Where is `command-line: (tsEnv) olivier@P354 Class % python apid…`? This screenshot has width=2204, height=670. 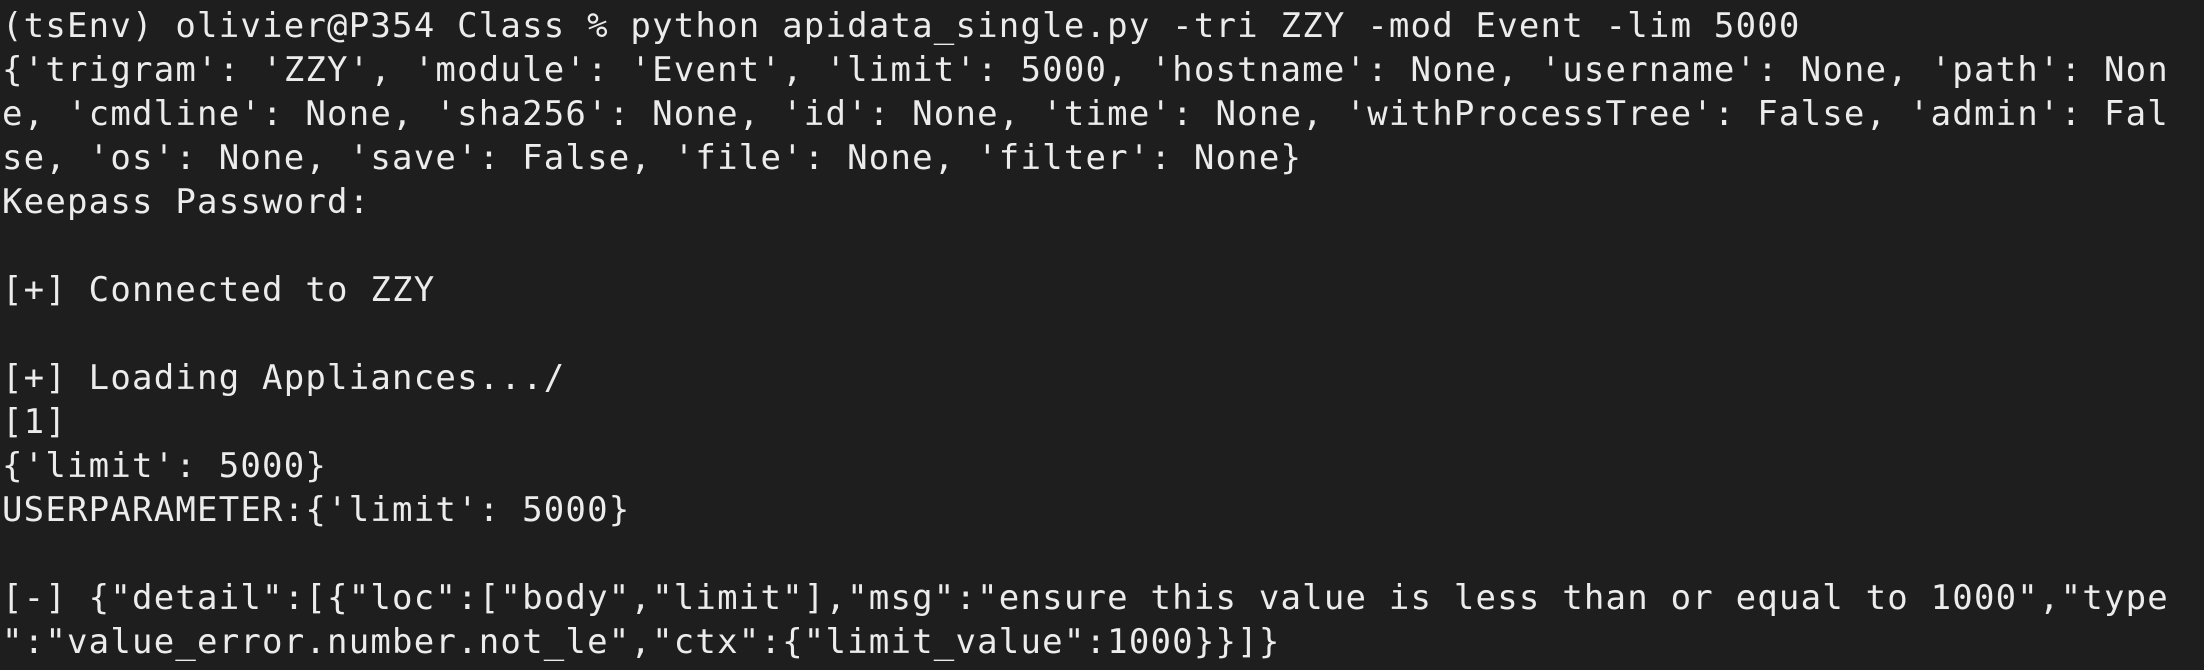 command-line: (tsEnv) olivier@P354 Class % python apid… is located at coordinates (901, 26).